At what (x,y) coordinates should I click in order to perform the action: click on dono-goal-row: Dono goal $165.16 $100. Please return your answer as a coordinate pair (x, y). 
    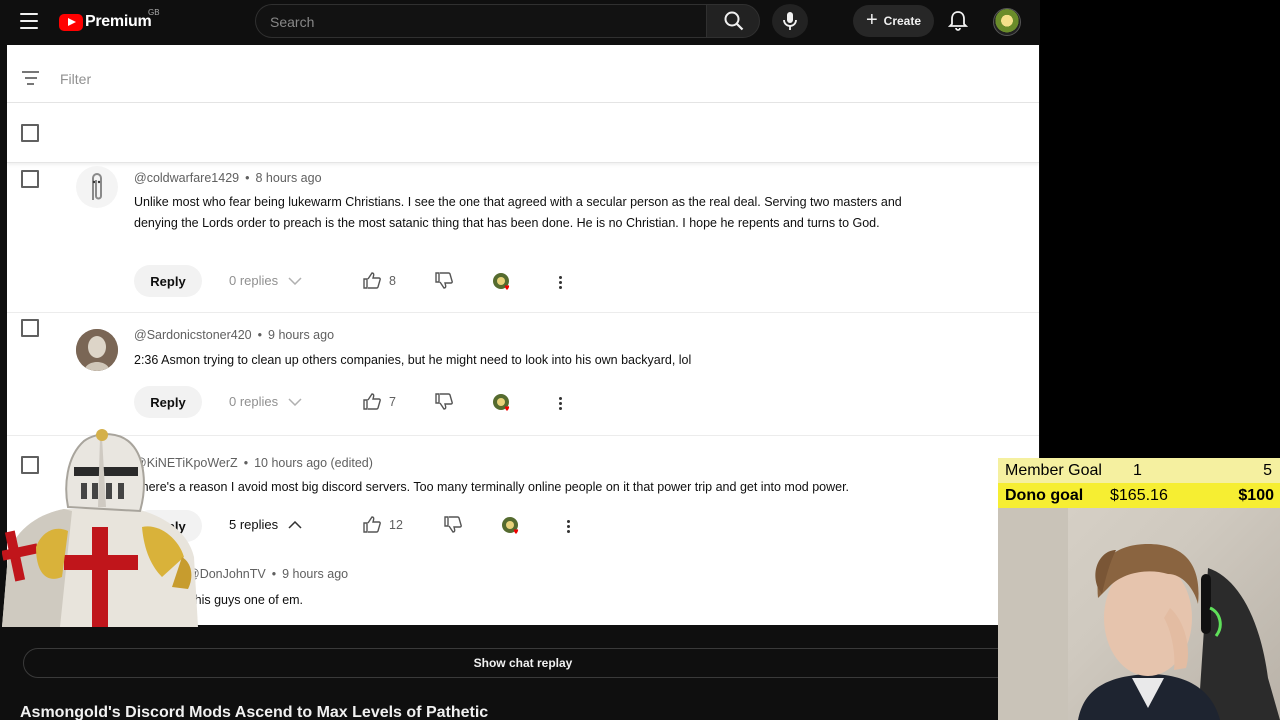
    Looking at the image, I should click on (1139, 495).